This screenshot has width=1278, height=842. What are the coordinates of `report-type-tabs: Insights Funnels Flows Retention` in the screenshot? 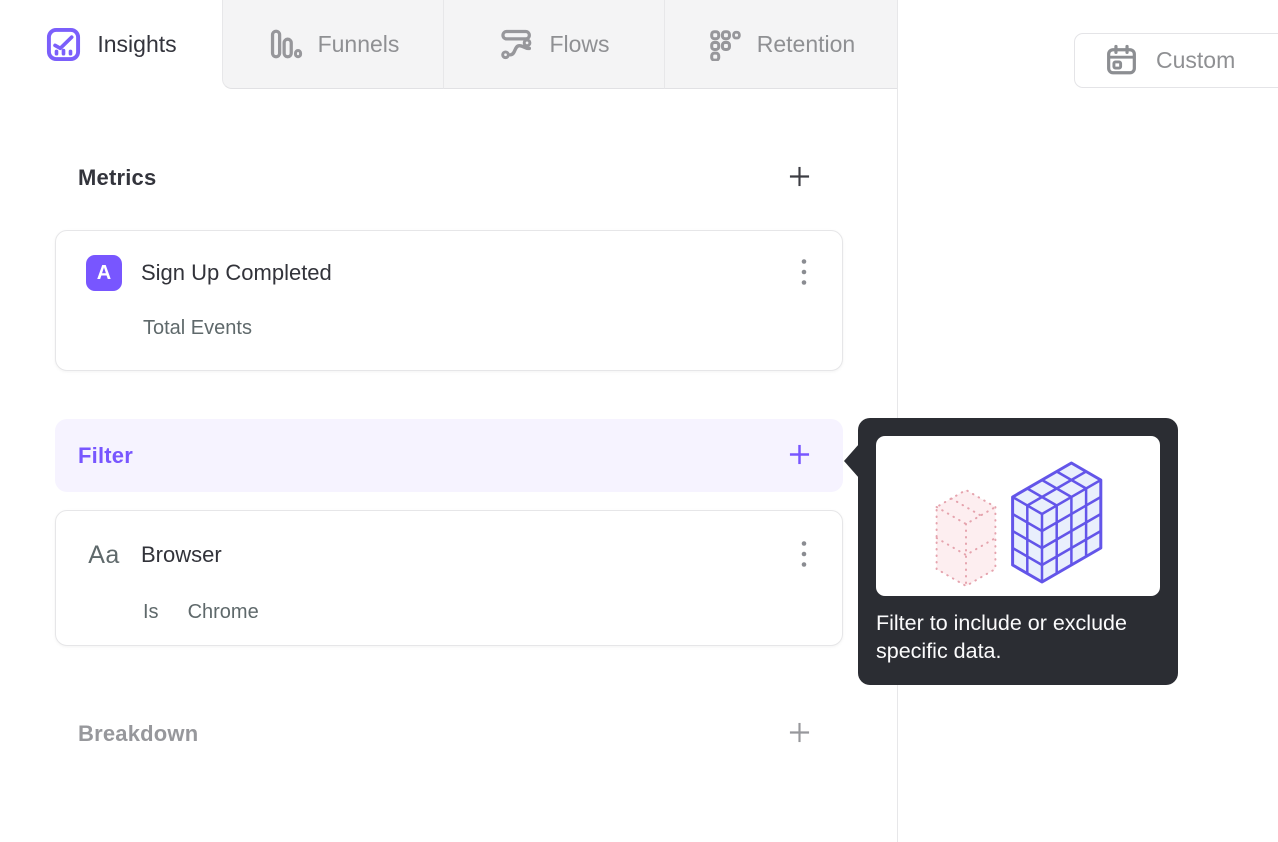 It's located at (448, 44).